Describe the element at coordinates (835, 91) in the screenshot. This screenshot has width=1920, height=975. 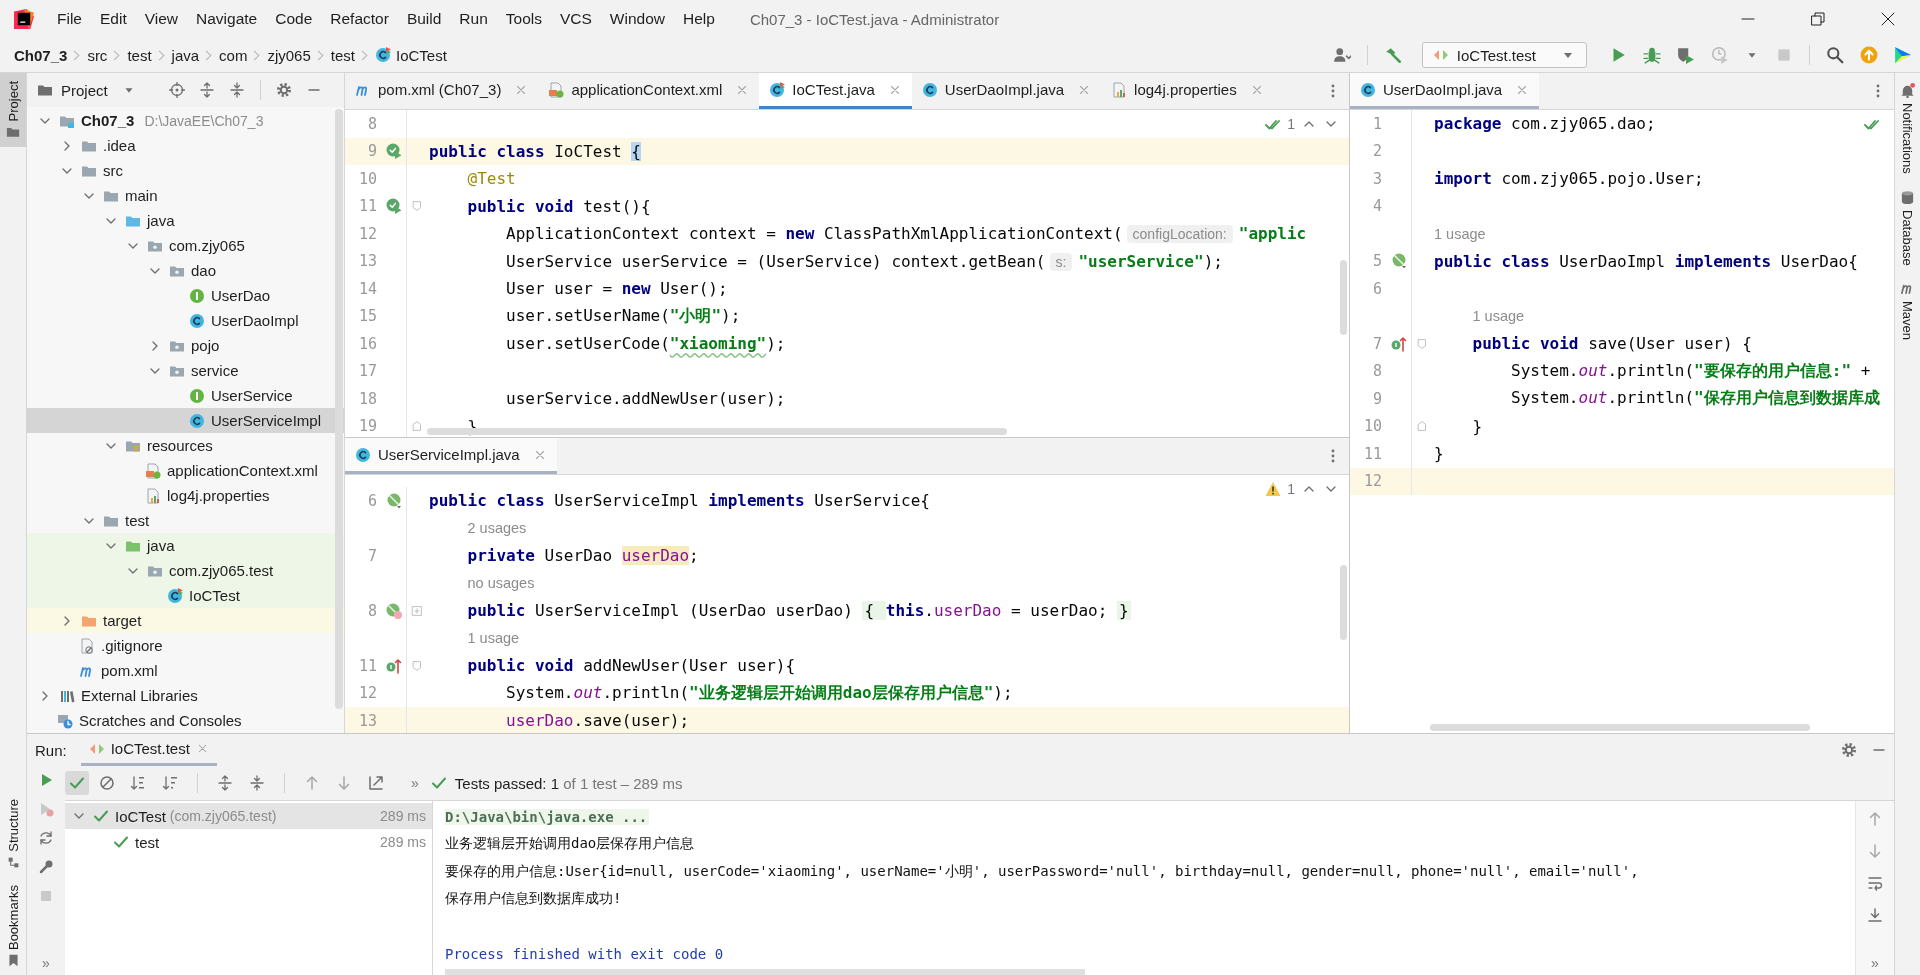
I see `editor-tab: IoCTest.java` at that location.